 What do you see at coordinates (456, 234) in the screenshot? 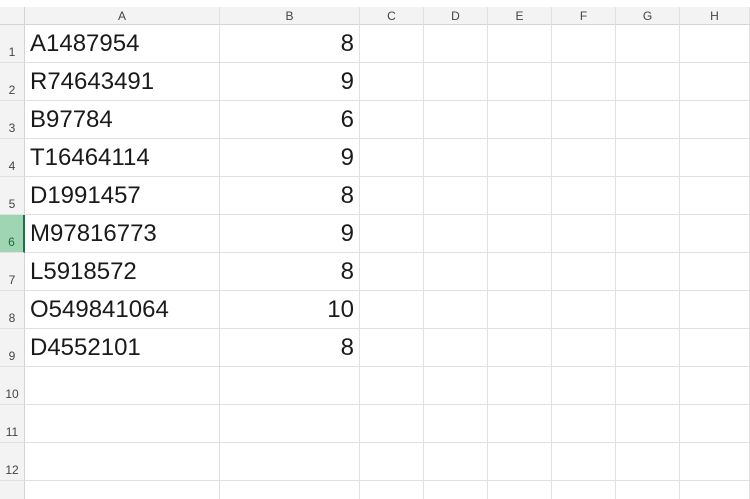
I see `cell-d6` at bounding box center [456, 234].